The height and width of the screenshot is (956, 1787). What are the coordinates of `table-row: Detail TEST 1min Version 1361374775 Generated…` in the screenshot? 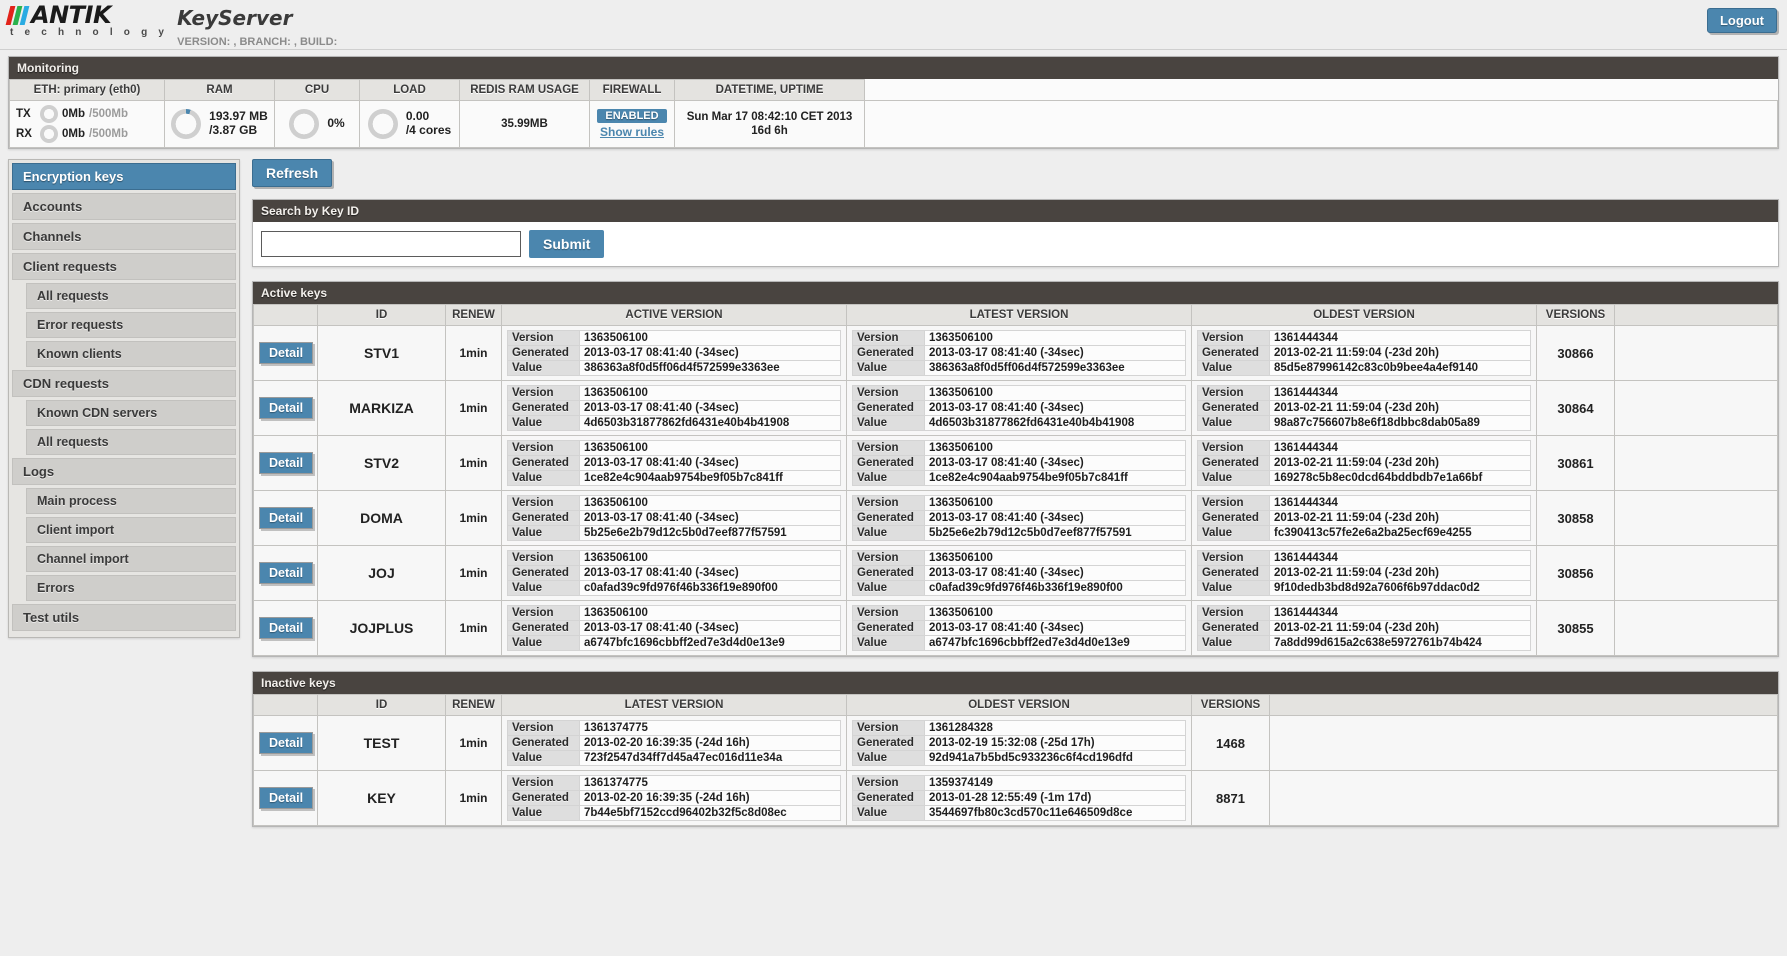 It's located at (1015, 743).